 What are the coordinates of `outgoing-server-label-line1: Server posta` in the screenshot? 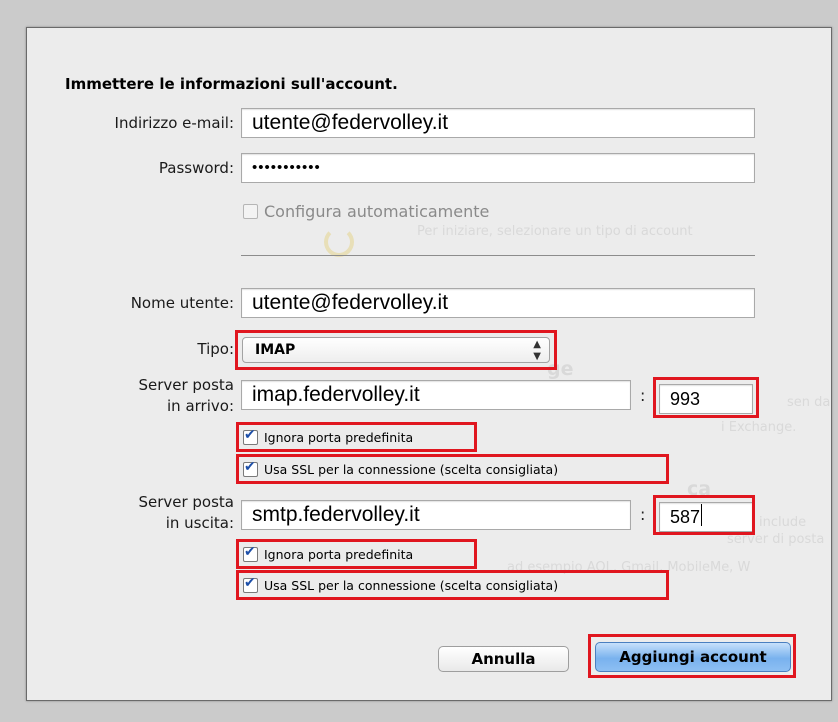 It's located at (186, 502).